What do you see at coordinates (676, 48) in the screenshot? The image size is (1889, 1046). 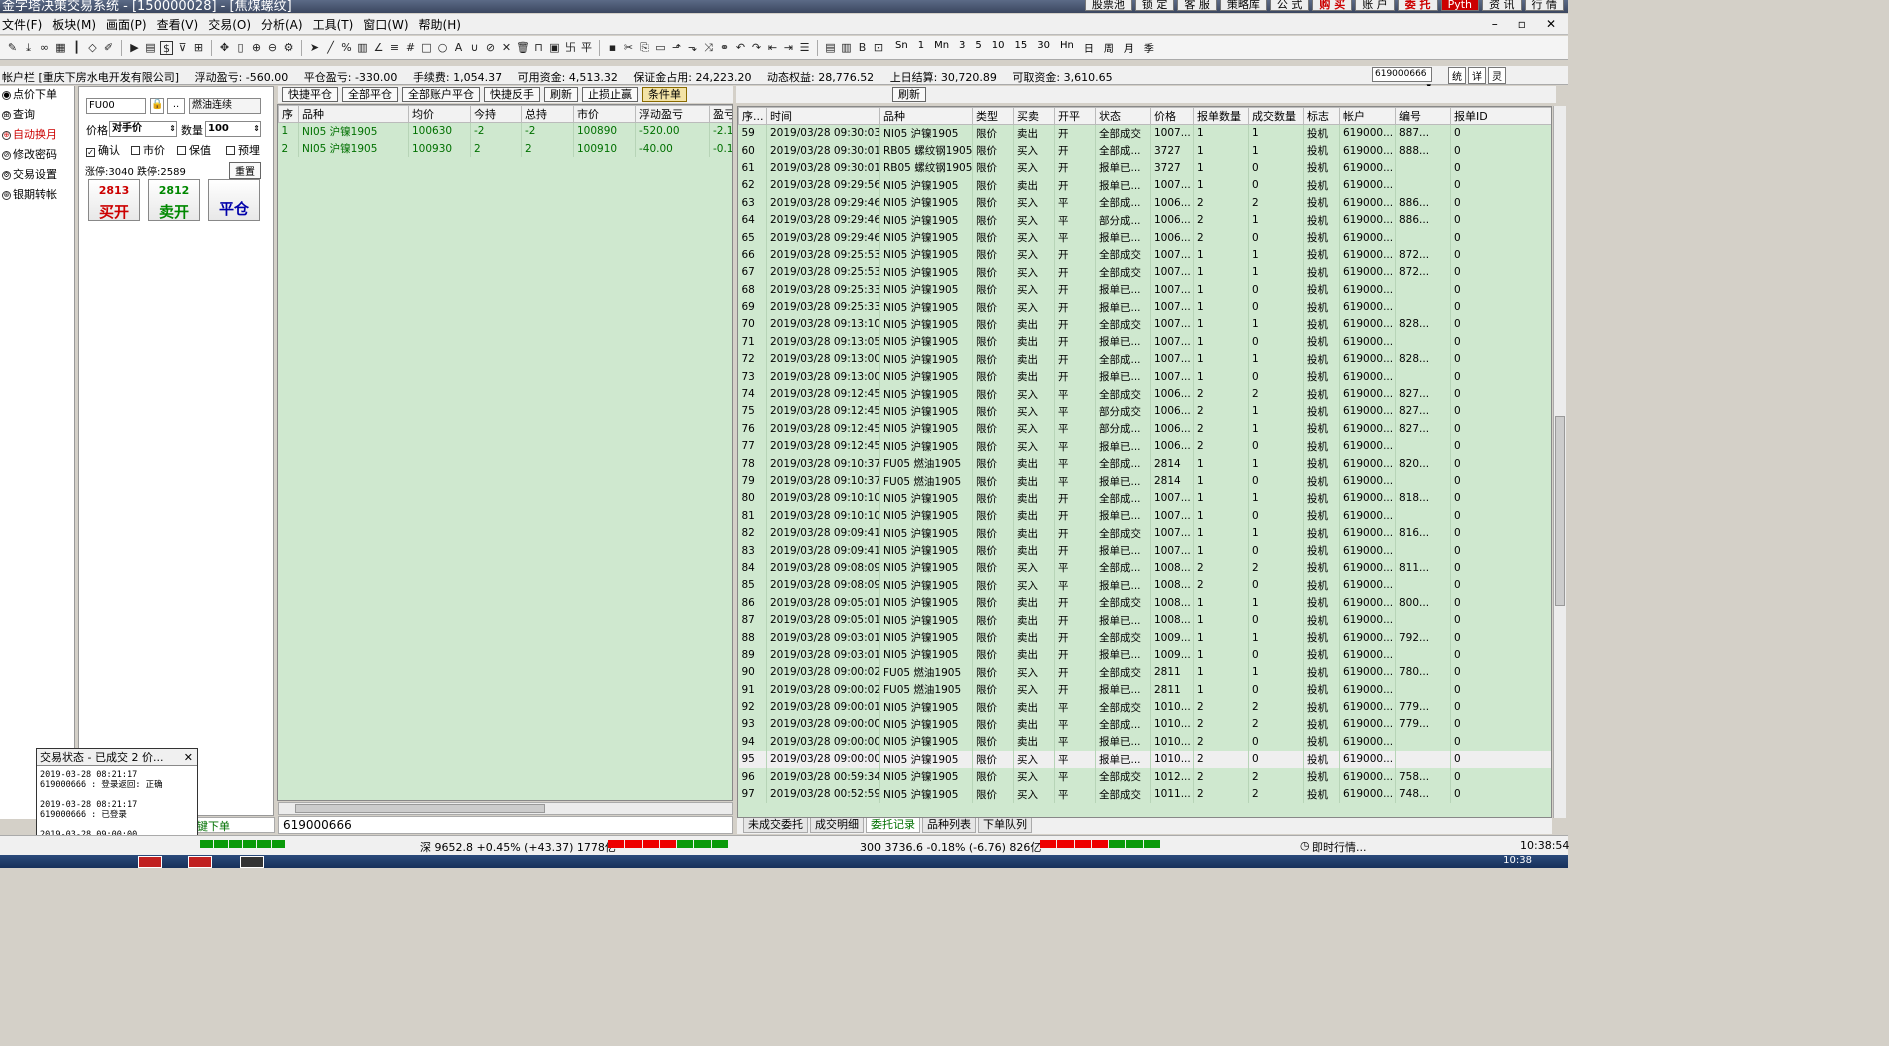 I see `arrow-up-icon: ⬏` at bounding box center [676, 48].